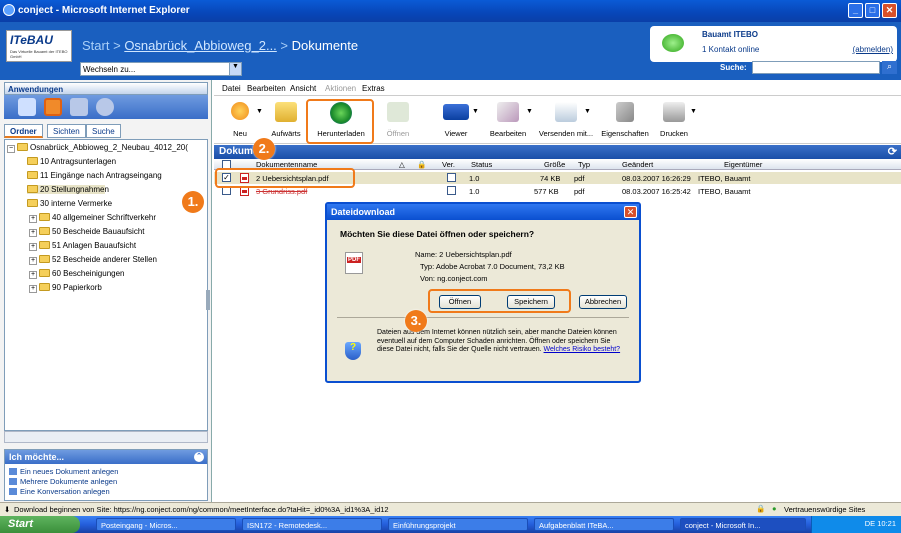  What do you see at coordinates (69, 203) in the screenshot?
I see `tree-node: 30 interne Vermerke` at bounding box center [69, 203].